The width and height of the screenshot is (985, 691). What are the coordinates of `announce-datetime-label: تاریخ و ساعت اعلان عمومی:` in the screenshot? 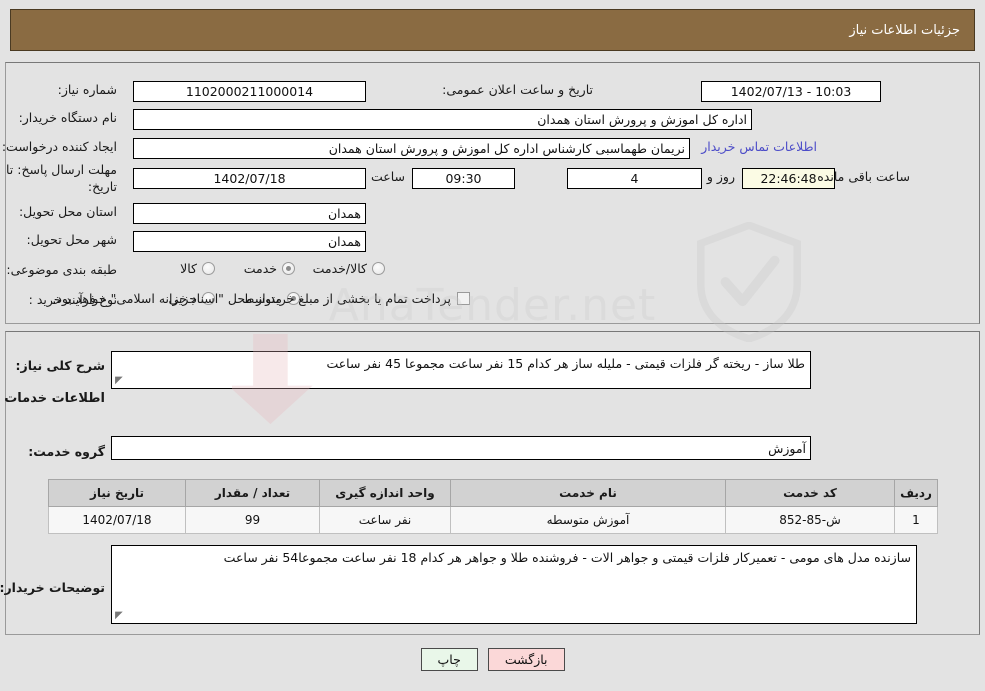 It's located at (517, 89).